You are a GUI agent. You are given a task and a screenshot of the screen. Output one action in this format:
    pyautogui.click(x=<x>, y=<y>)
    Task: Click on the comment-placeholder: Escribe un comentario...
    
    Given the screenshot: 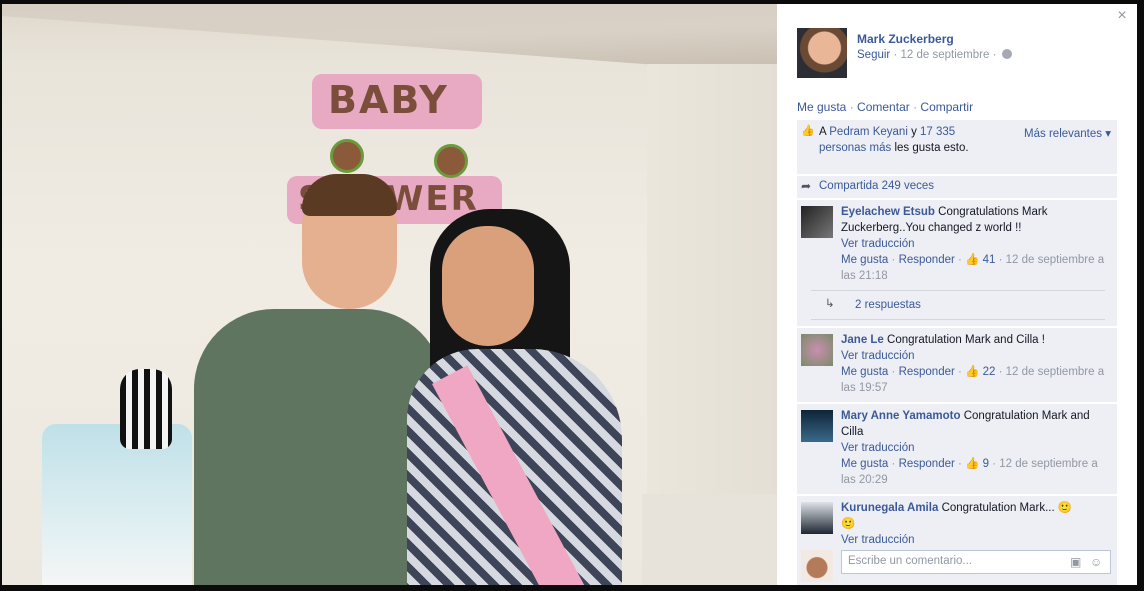 What is the action you would take?
    pyautogui.click(x=910, y=561)
    